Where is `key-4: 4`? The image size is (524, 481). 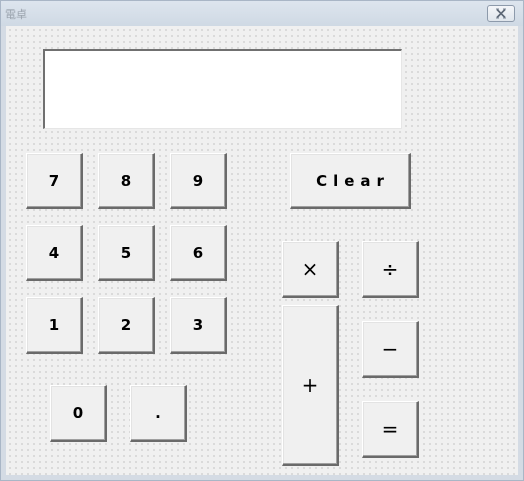 key-4: 4 is located at coordinates (54, 253).